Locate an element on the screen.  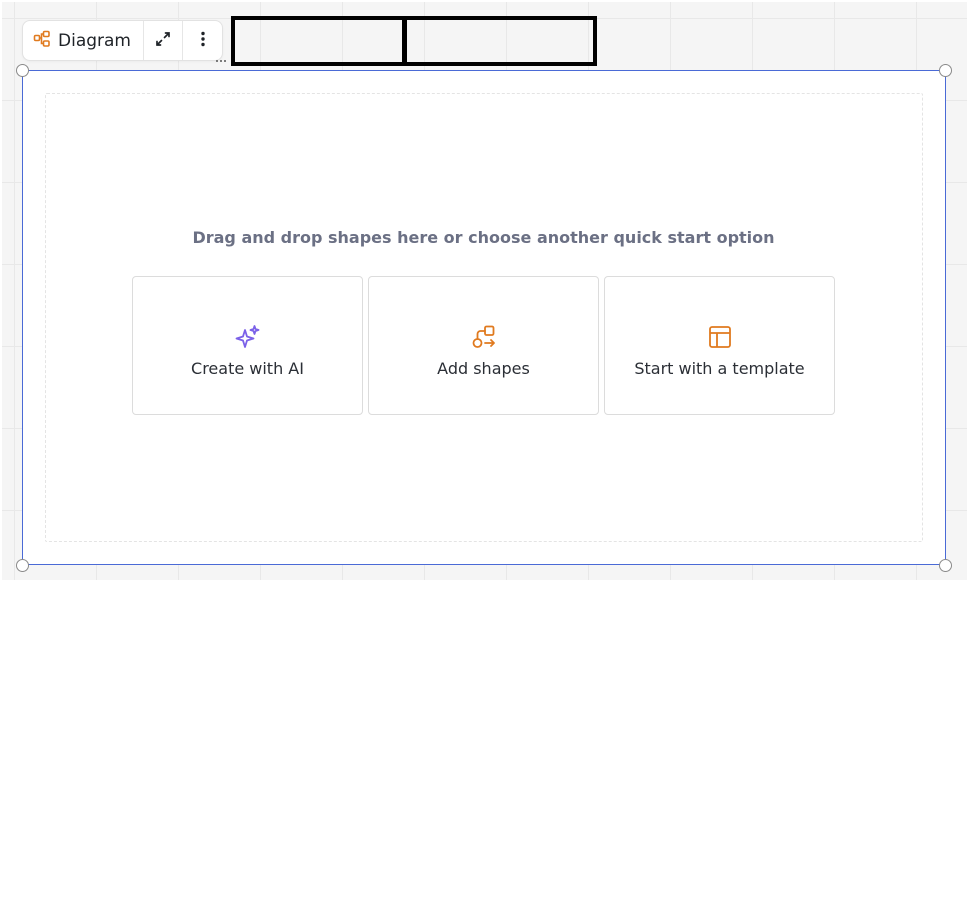
more-options-button is located at coordinates (202, 40).